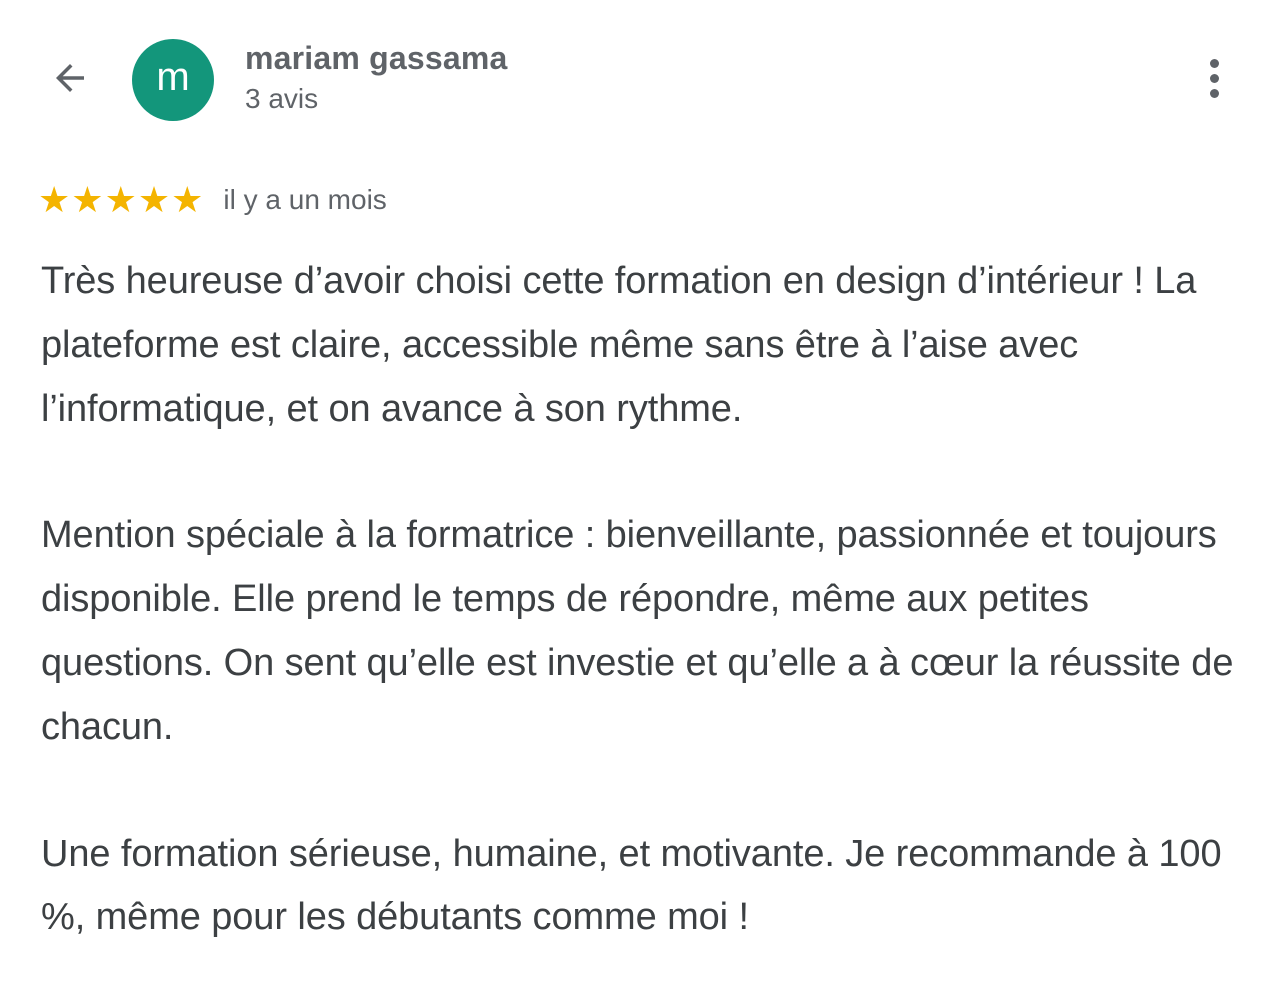 This screenshot has width=1284, height=999. What do you see at coordinates (212, 200) in the screenshot?
I see `rating-row: ★ ★ ★ ★ ★ il y a un mois` at bounding box center [212, 200].